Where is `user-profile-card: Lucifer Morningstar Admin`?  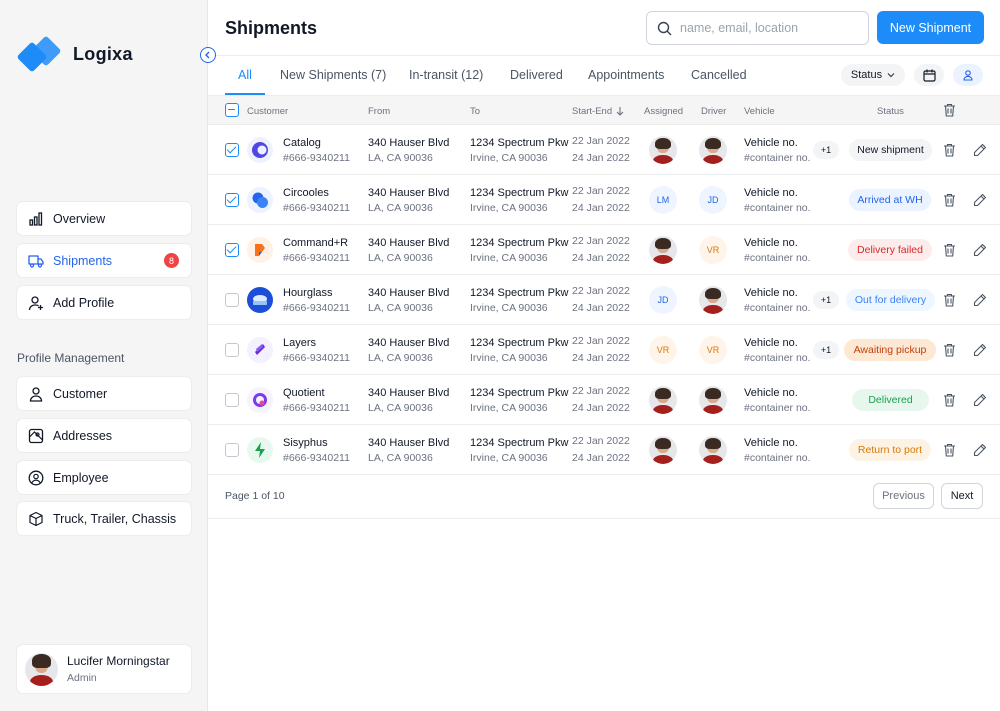 user-profile-card: Lucifer Morningstar Admin is located at coordinates (104, 669).